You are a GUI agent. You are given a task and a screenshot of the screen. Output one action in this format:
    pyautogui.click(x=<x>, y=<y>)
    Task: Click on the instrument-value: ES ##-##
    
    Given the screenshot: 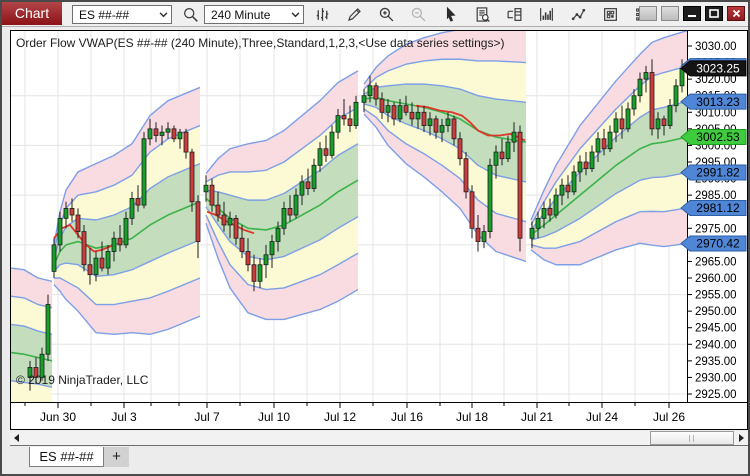 What is the action you would take?
    pyautogui.click(x=104, y=15)
    